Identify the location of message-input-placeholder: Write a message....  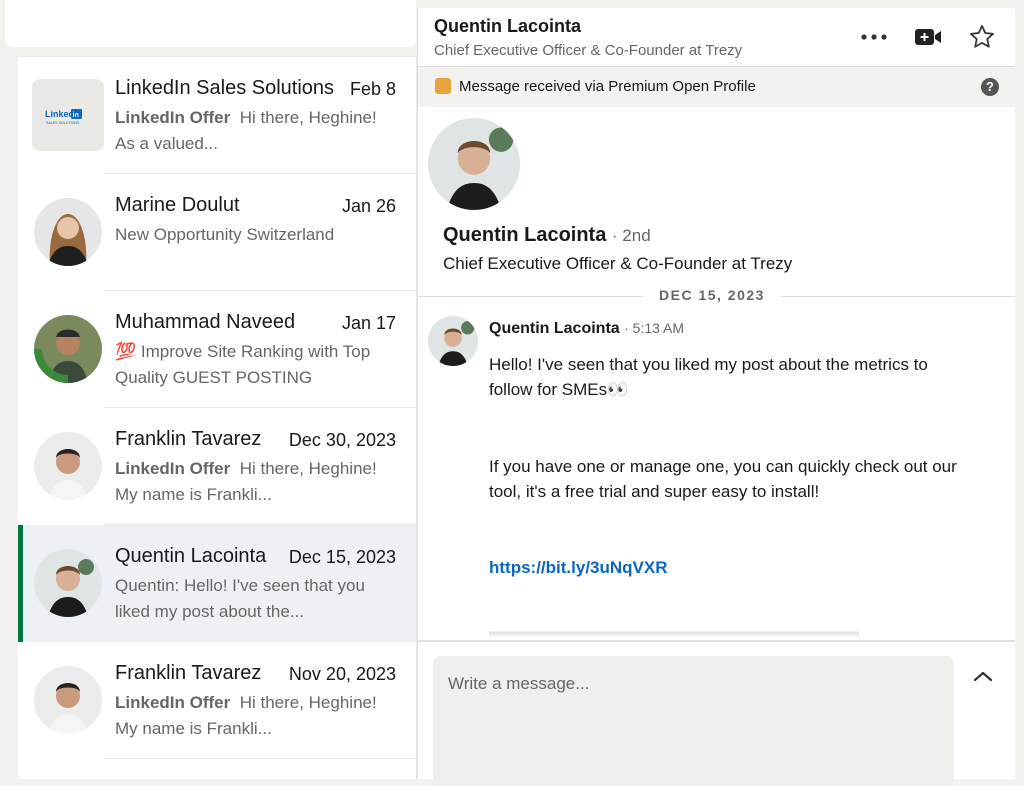
(519, 683).